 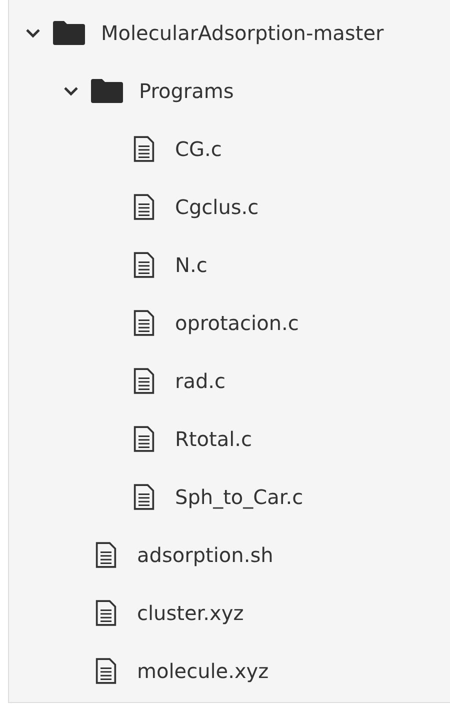 What do you see at coordinates (198, 149) in the screenshot?
I see `tree-item-label: CG.c` at bounding box center [198, 149].